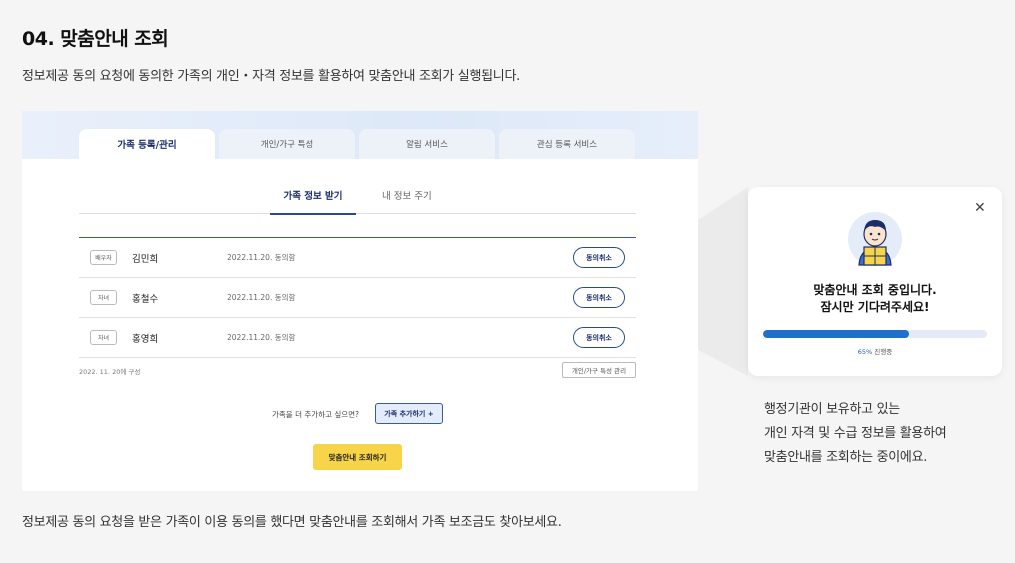 The height and width of the screenshot is (563, 1015). Describe the element at coordinates (145, 339) in the screenshot. I see `family-name: 홍영희` at that location.